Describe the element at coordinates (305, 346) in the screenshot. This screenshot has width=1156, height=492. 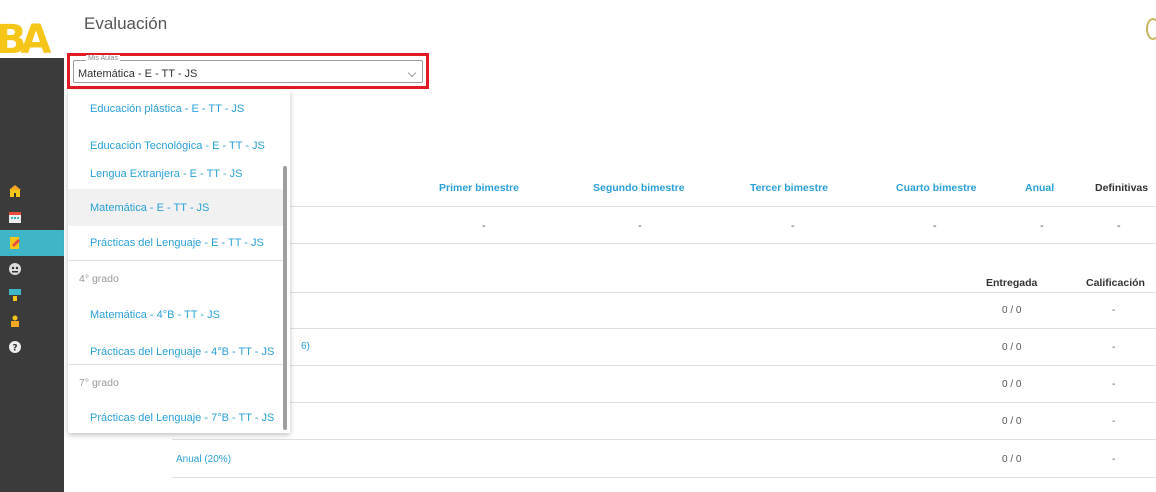
I see `row-label-partial: 6)` at that location.